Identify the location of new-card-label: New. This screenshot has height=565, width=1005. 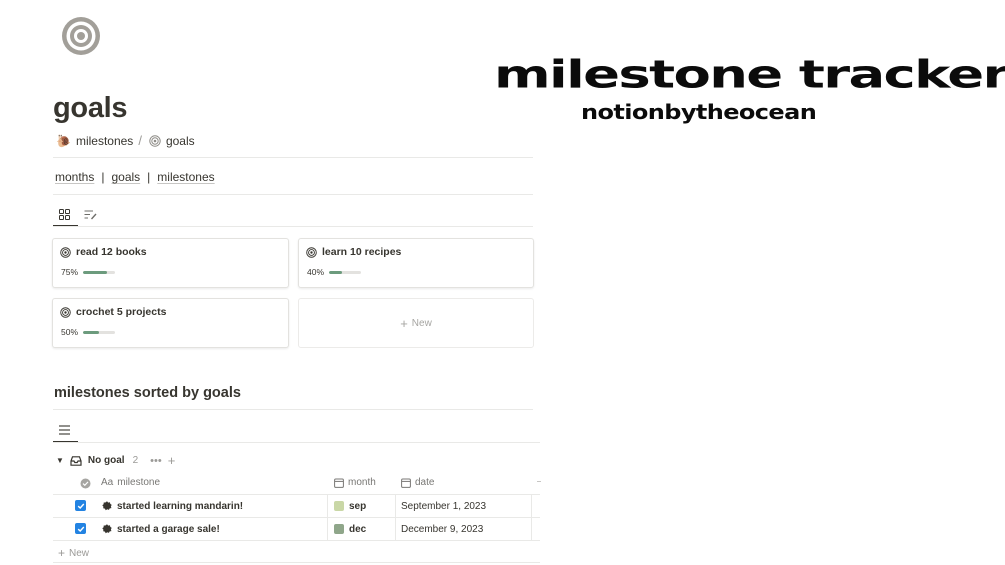
(421, 323).